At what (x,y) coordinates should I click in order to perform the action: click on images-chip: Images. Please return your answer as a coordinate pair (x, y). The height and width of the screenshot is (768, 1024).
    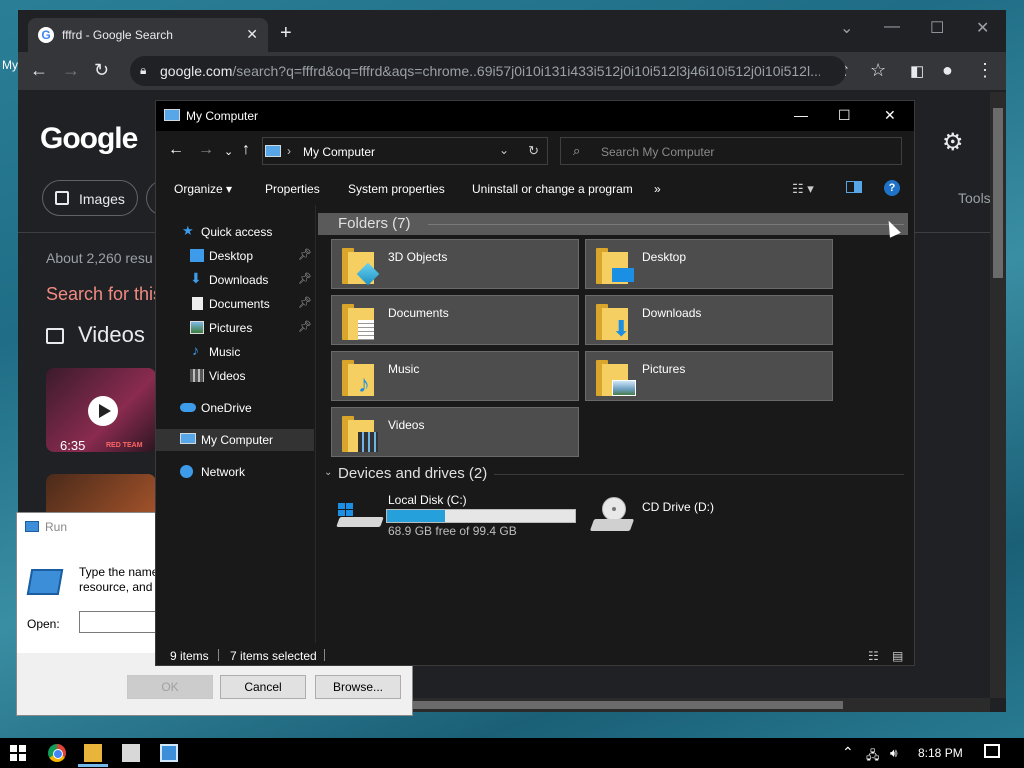
    Looking at the image, I should click on (90, 198).